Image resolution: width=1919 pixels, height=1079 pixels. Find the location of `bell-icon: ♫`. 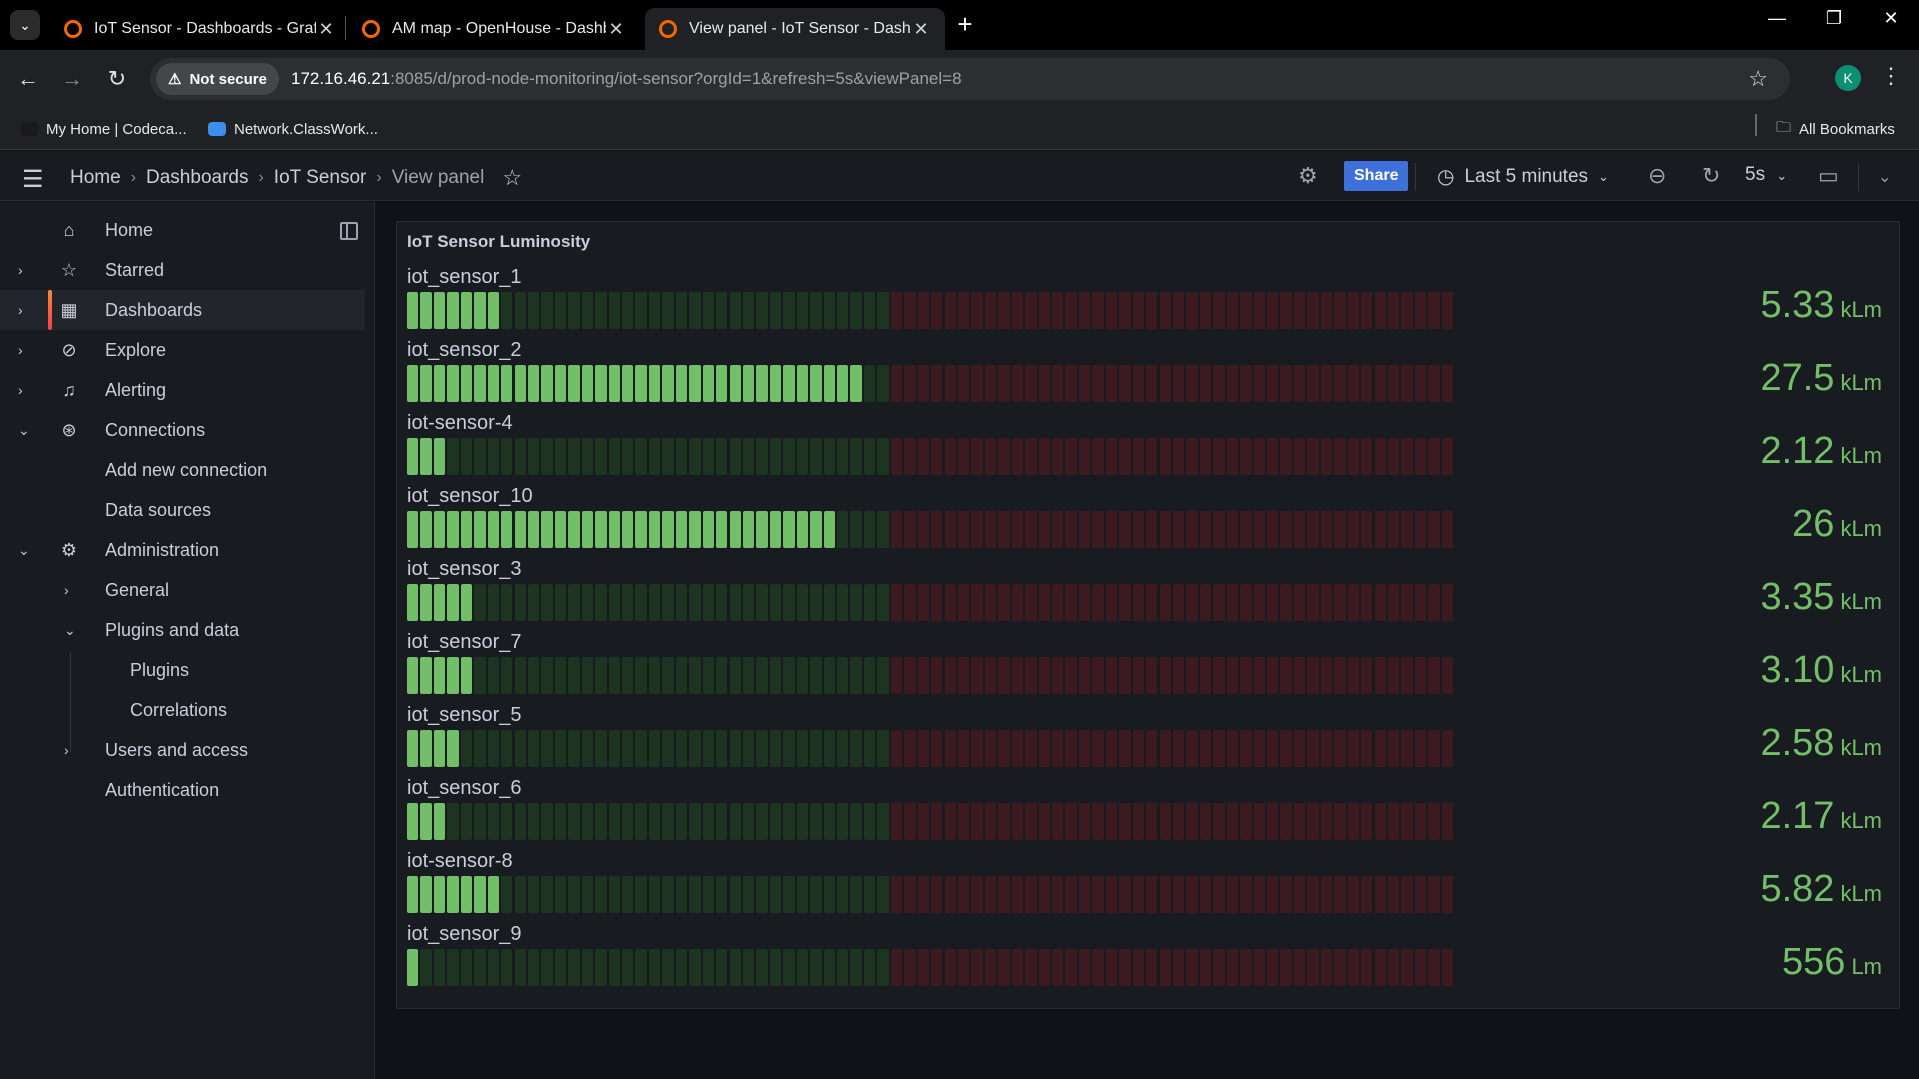

bell-icon: ♫ is located at coordinates (69, 389).